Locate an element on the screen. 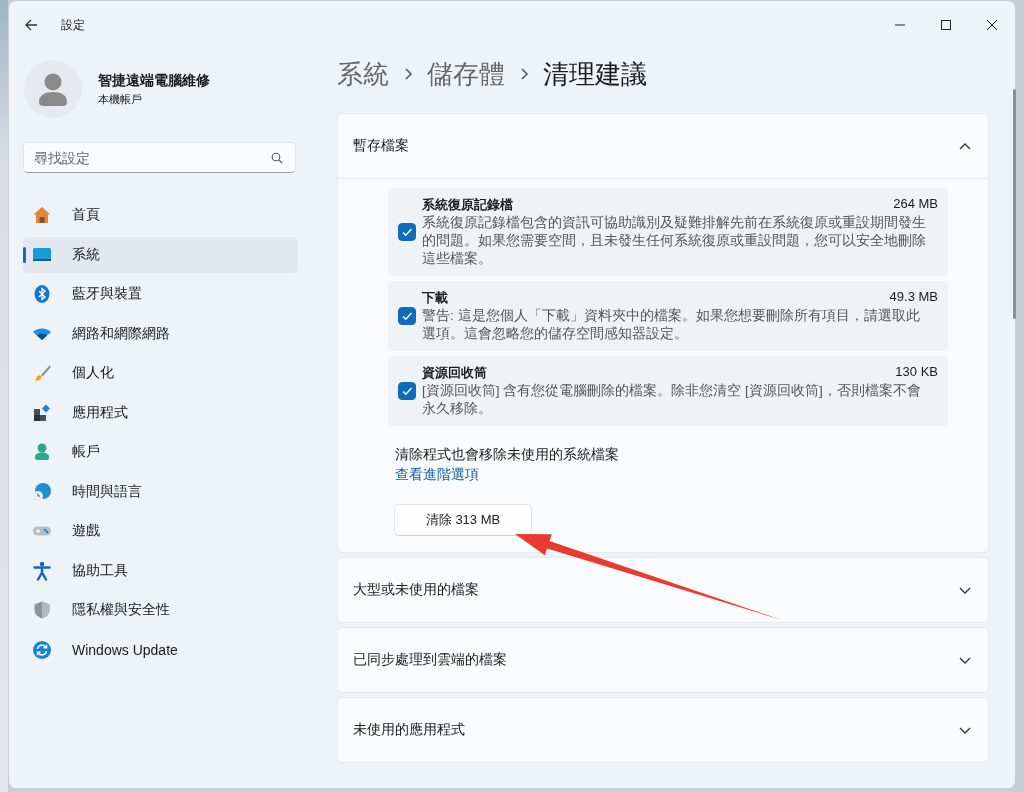 The width and height of the screenshot is (1024, 792). section-title: 已同步處理到雲端的檔案 is located at coordinates (430, 660).